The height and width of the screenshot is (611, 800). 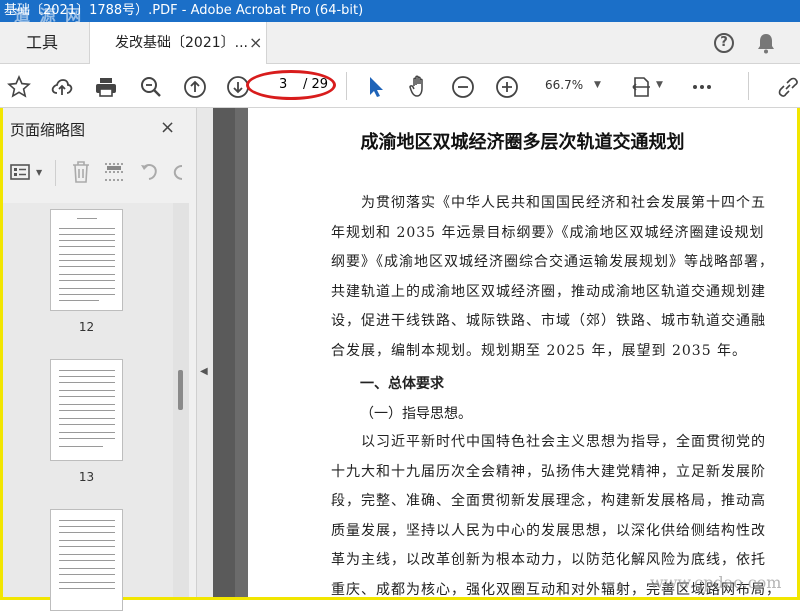 I want to click on help-icon: ?, so click(x=724, y=43).